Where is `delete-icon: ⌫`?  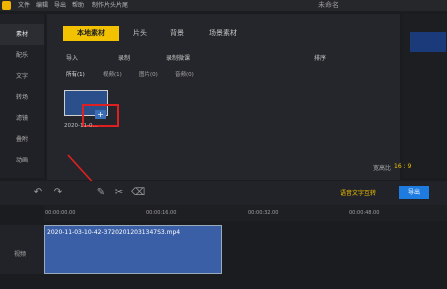 delete-icon: ⌫ is located at coordinates (138, 193).